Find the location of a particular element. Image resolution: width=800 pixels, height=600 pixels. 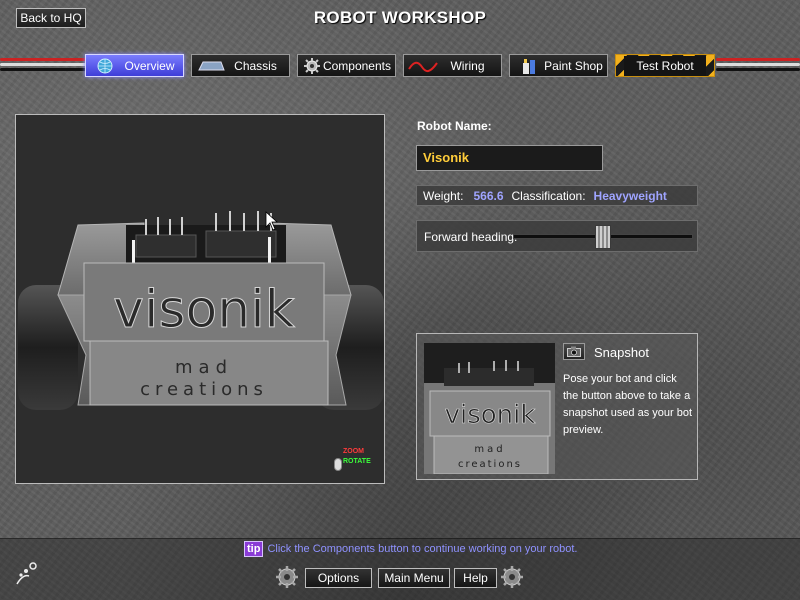

tab-label: Test Robot is located at coordinates (665, 65).